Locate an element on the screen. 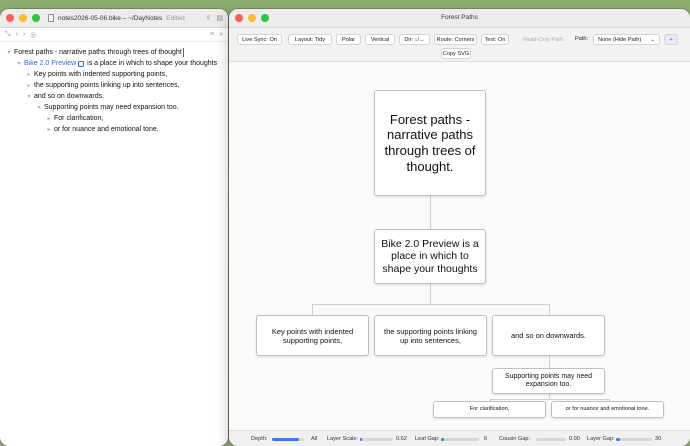 Image resolution: width=690 pixels, height=446 pixels. copy-svg-button: Copy SVG is located at coordinates (456, 53).